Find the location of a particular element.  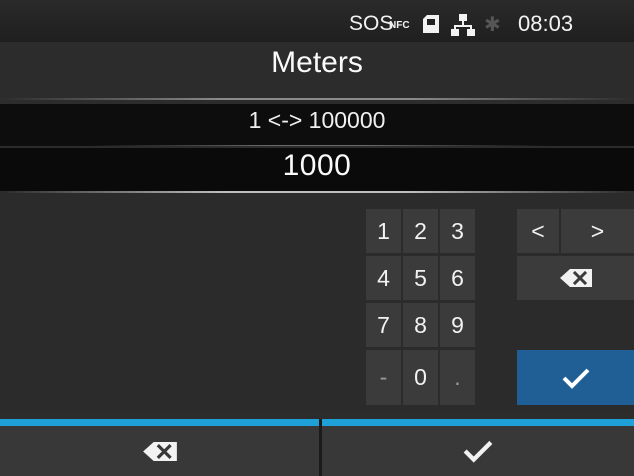

key-5: 5 is located at coordinates (420, 278).